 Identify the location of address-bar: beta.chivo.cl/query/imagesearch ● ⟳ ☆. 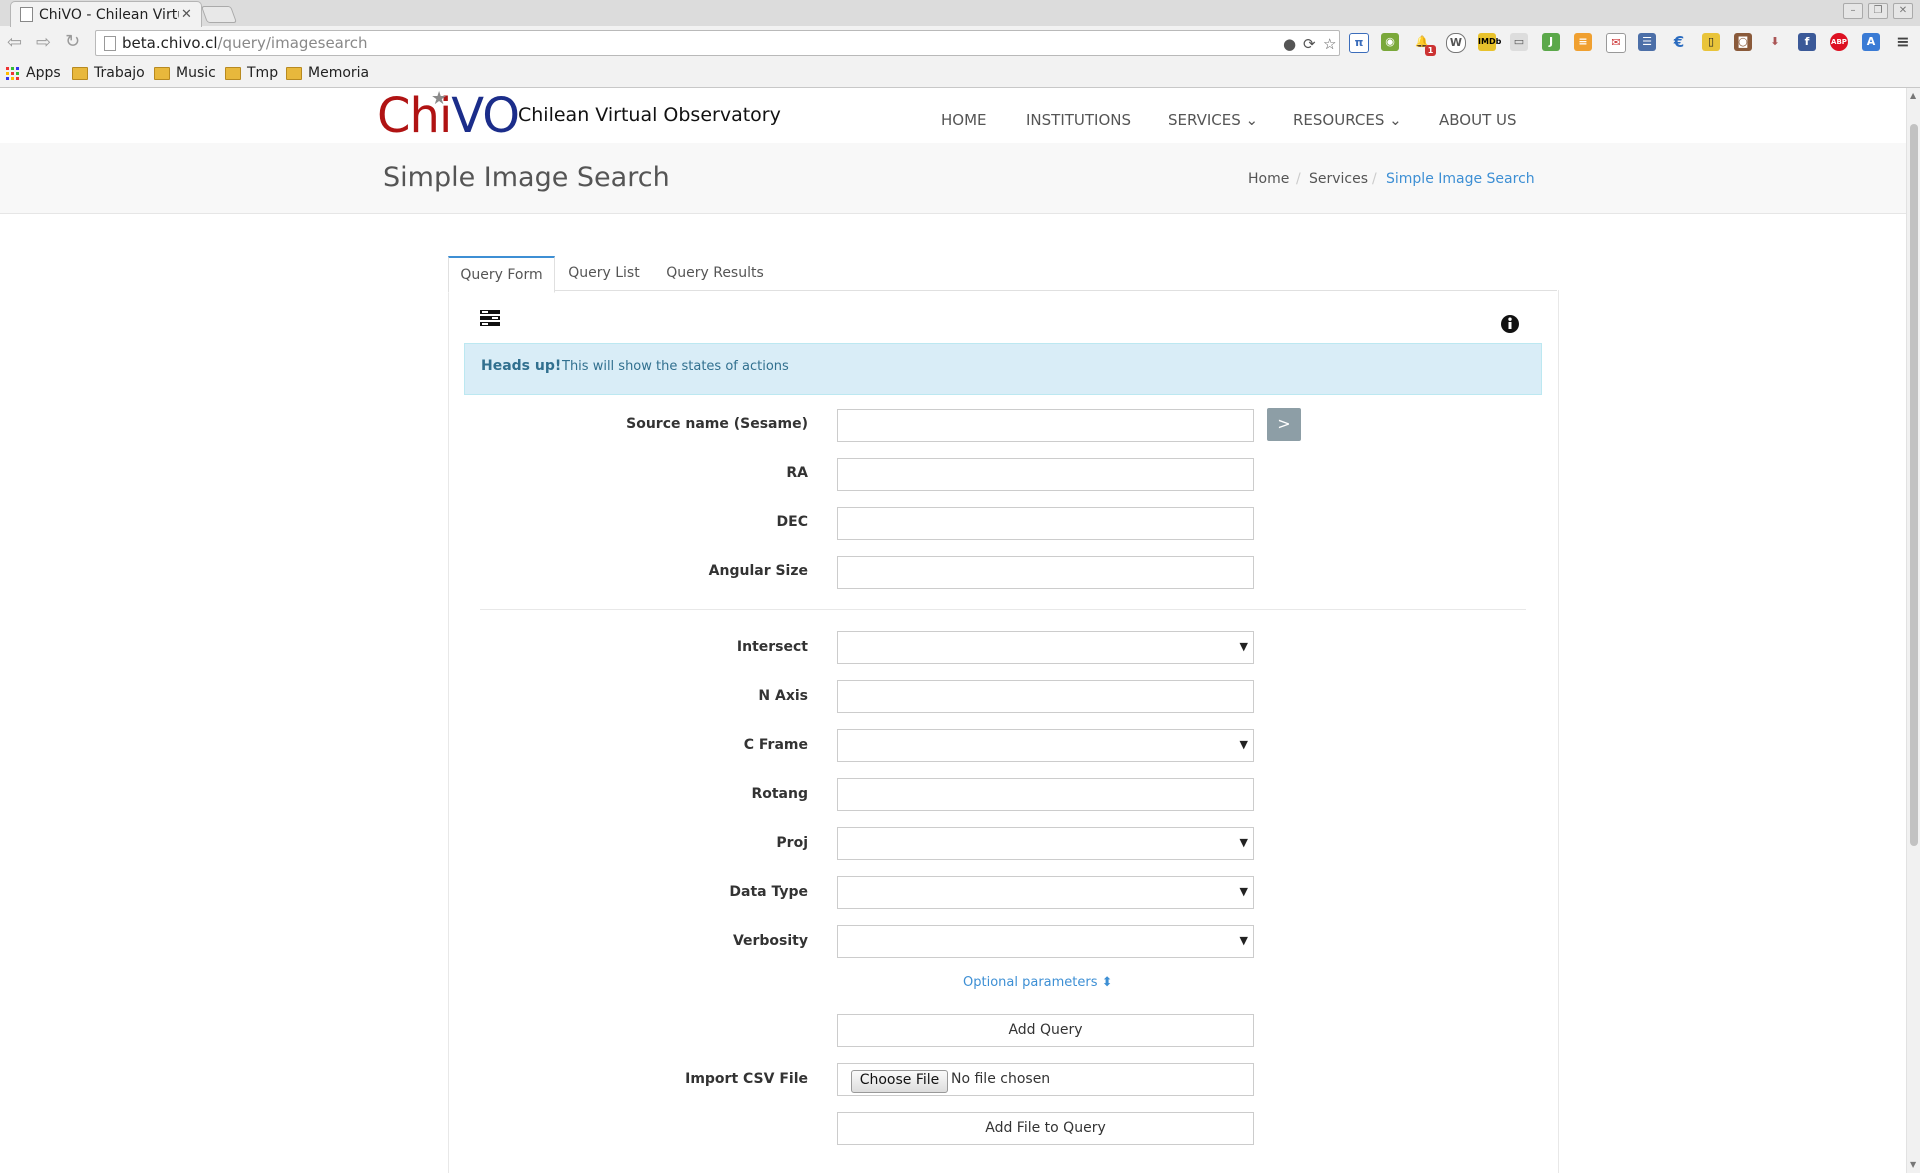
(717, 43).